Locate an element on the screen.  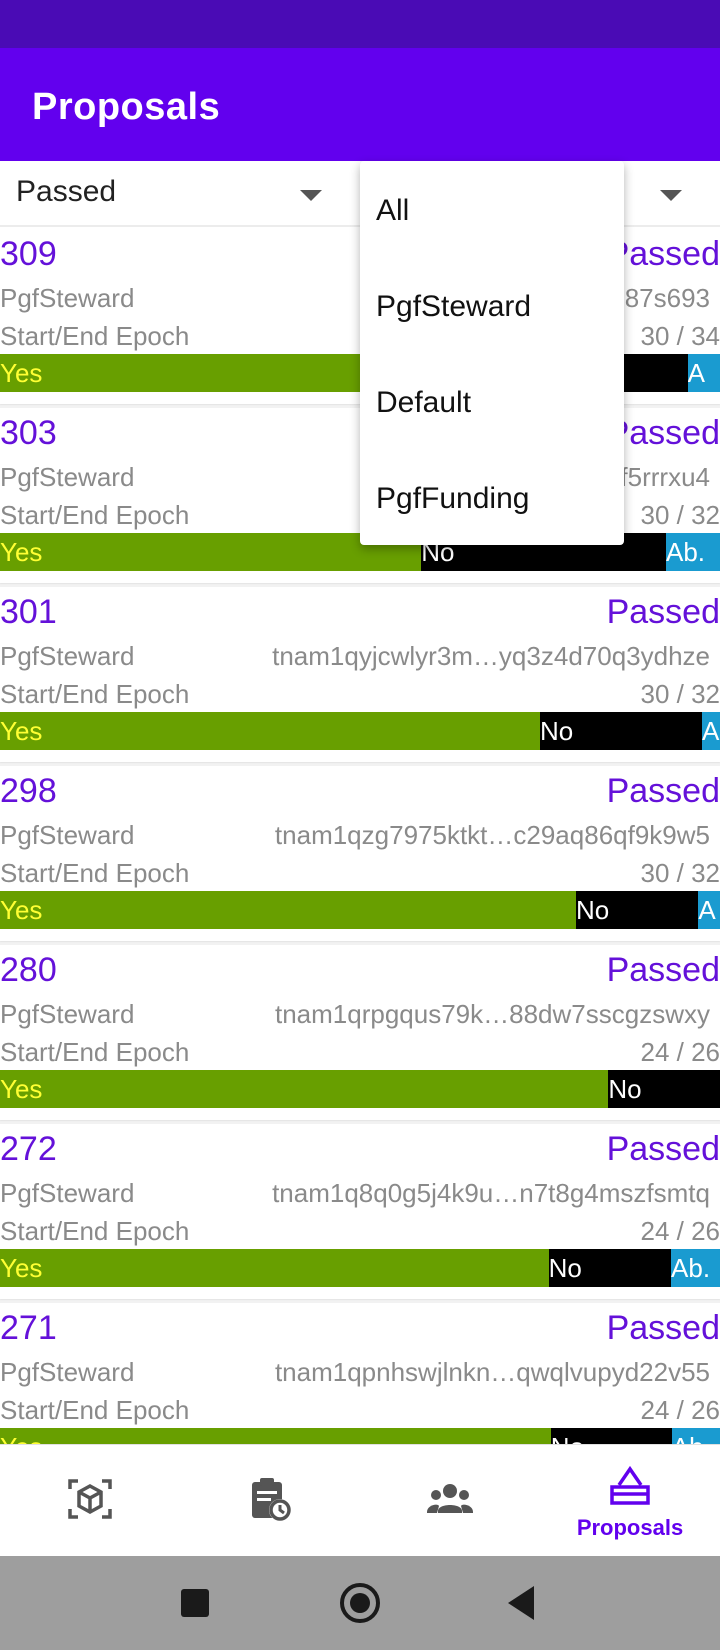
proposal-author: tnam1qrpgqus79k…88dw7sscgzswxy is located at coordinates (492, 1014).